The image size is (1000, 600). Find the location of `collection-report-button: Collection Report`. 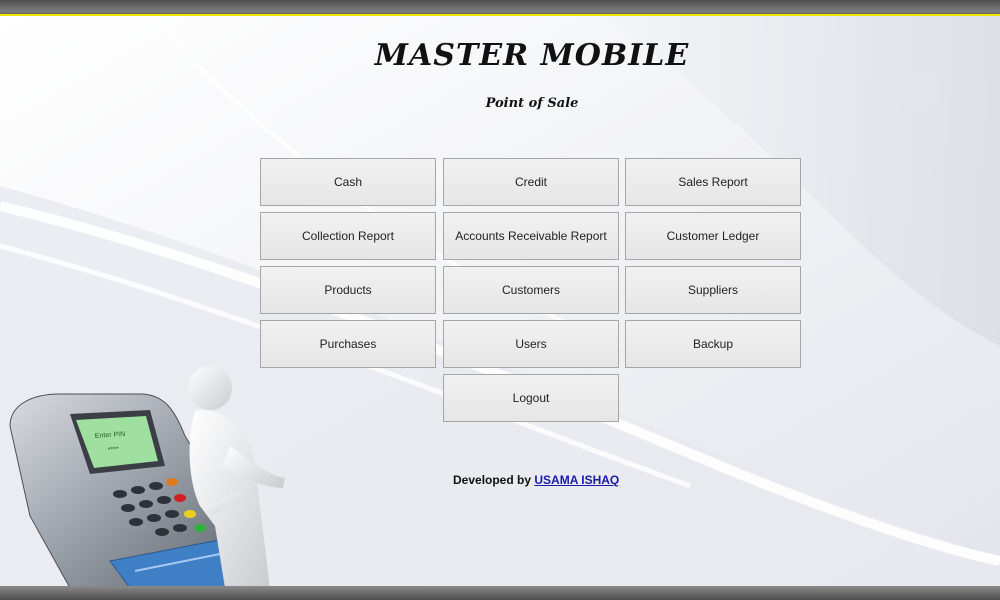

collection-report-button: Collection Report is located at coordinates (348, 236).